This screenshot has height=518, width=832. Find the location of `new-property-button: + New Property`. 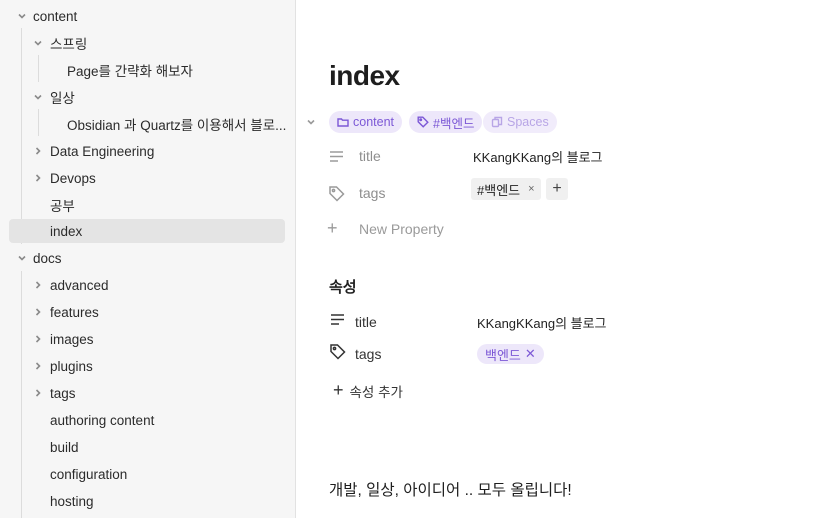

new-property-button: + New Property is located at coordinates (385, 228).